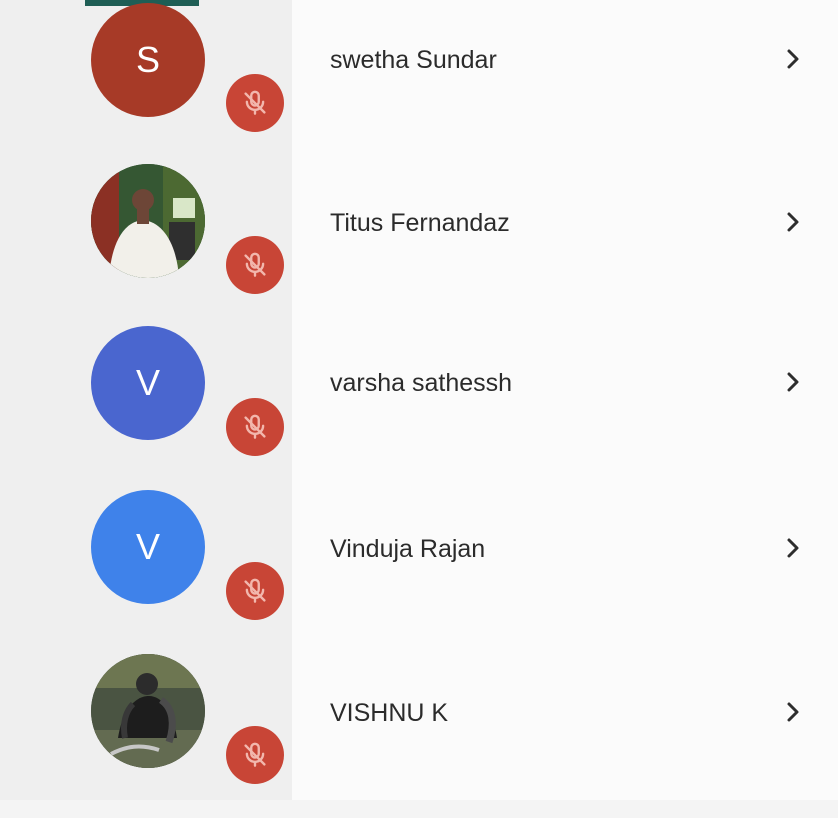  Describe the element at coordinates (389, 713) in the screenshot. I see `participant-name: VISHNU K` at that location.